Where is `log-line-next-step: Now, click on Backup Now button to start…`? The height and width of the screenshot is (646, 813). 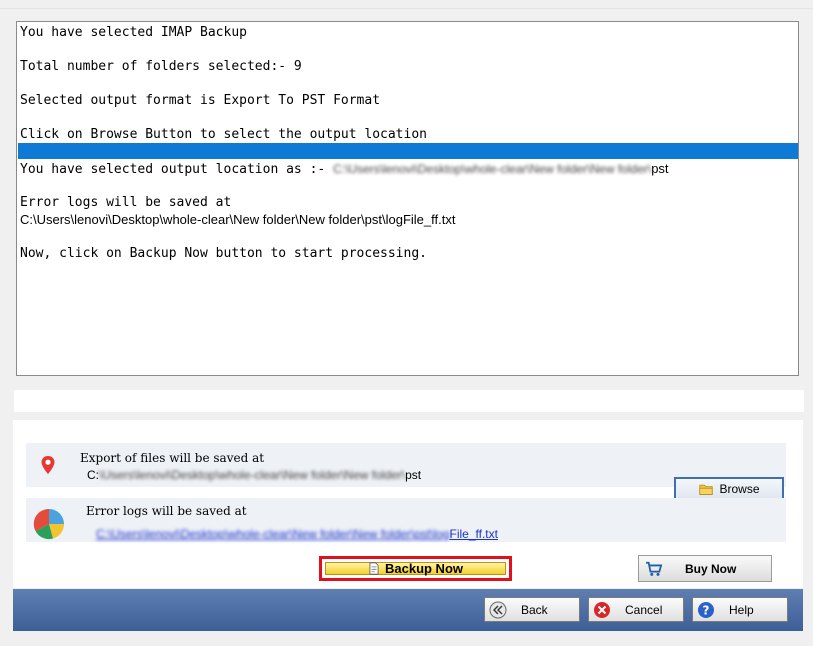 log-line-next-step: Now, click on Backup Now button to start… is located at coordinates (223, 253).